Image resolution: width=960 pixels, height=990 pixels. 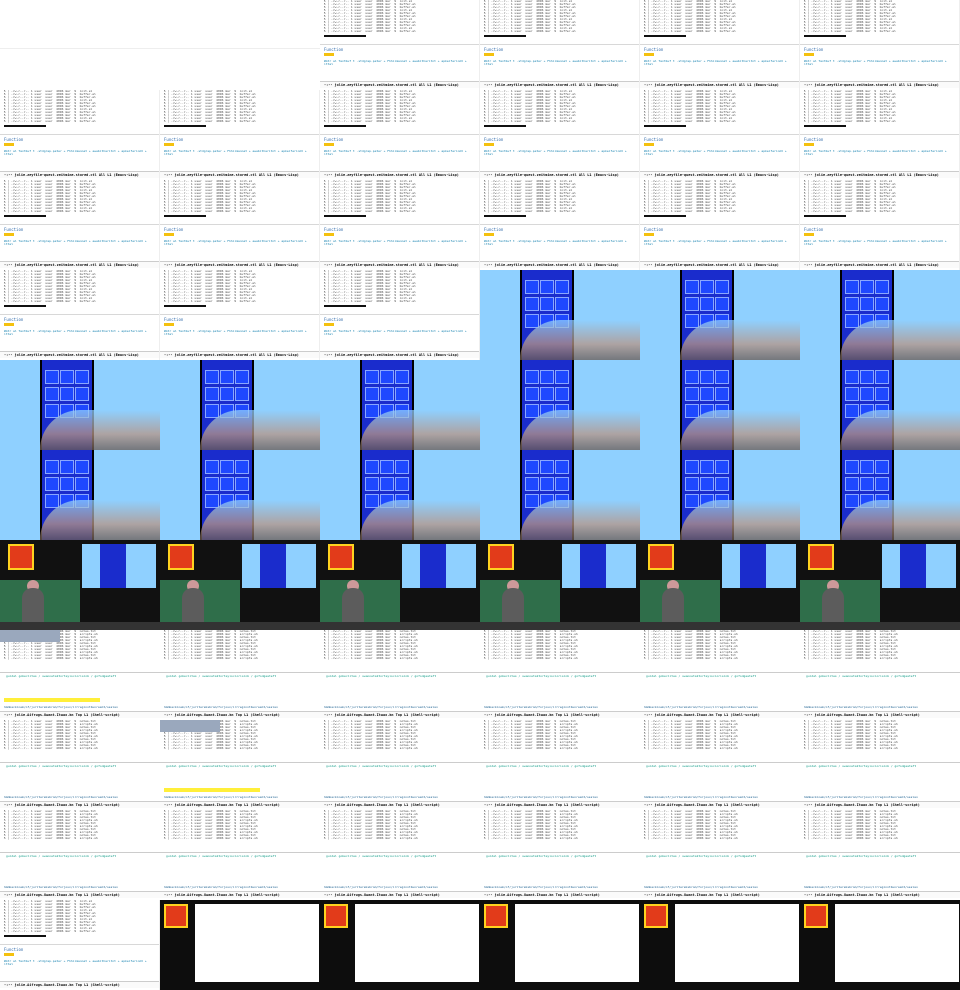 I want to click on projected-terminal, so click(x=417, y=943).